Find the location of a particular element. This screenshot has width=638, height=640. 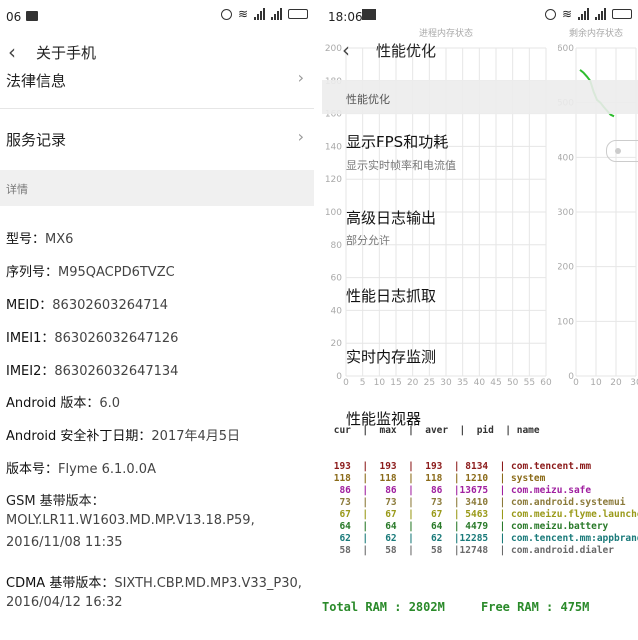

process-row: 64 | 64 | 64 | 4479 | com.meizu.battery is located at coordinates (468, 526).